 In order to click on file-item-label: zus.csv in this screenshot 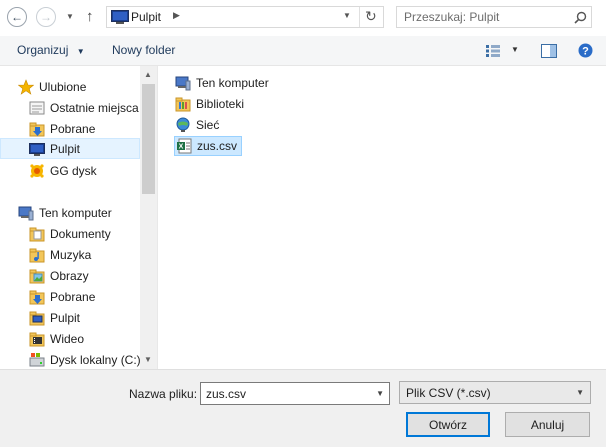, I will do `click(217, 146)`.